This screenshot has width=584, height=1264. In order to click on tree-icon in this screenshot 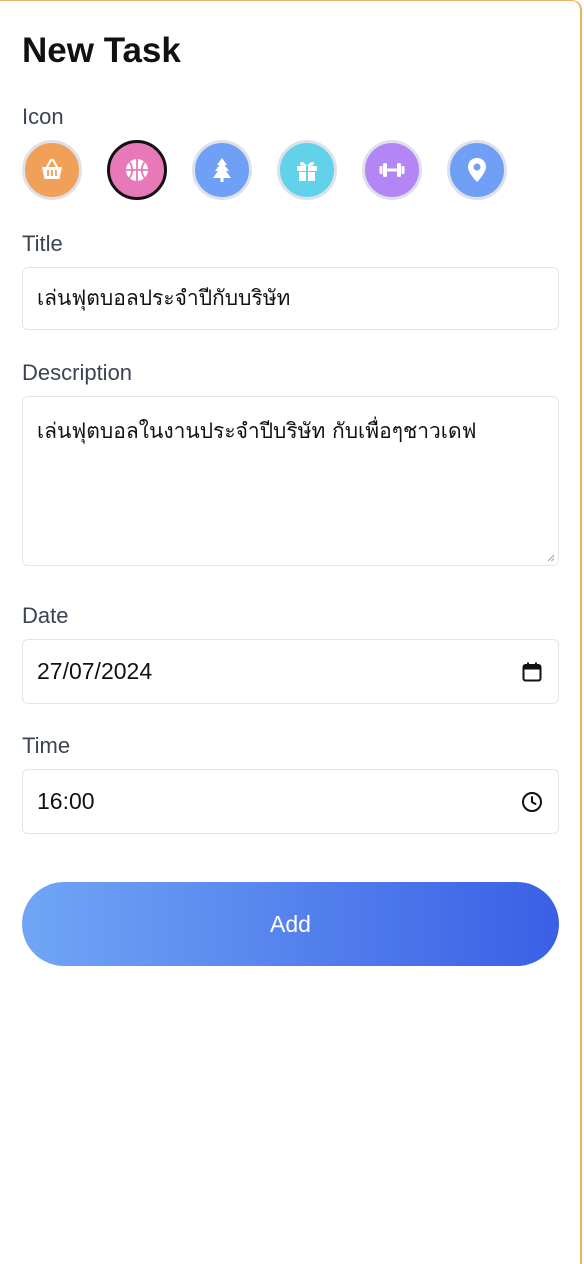, I will do `click(222, 170)`.